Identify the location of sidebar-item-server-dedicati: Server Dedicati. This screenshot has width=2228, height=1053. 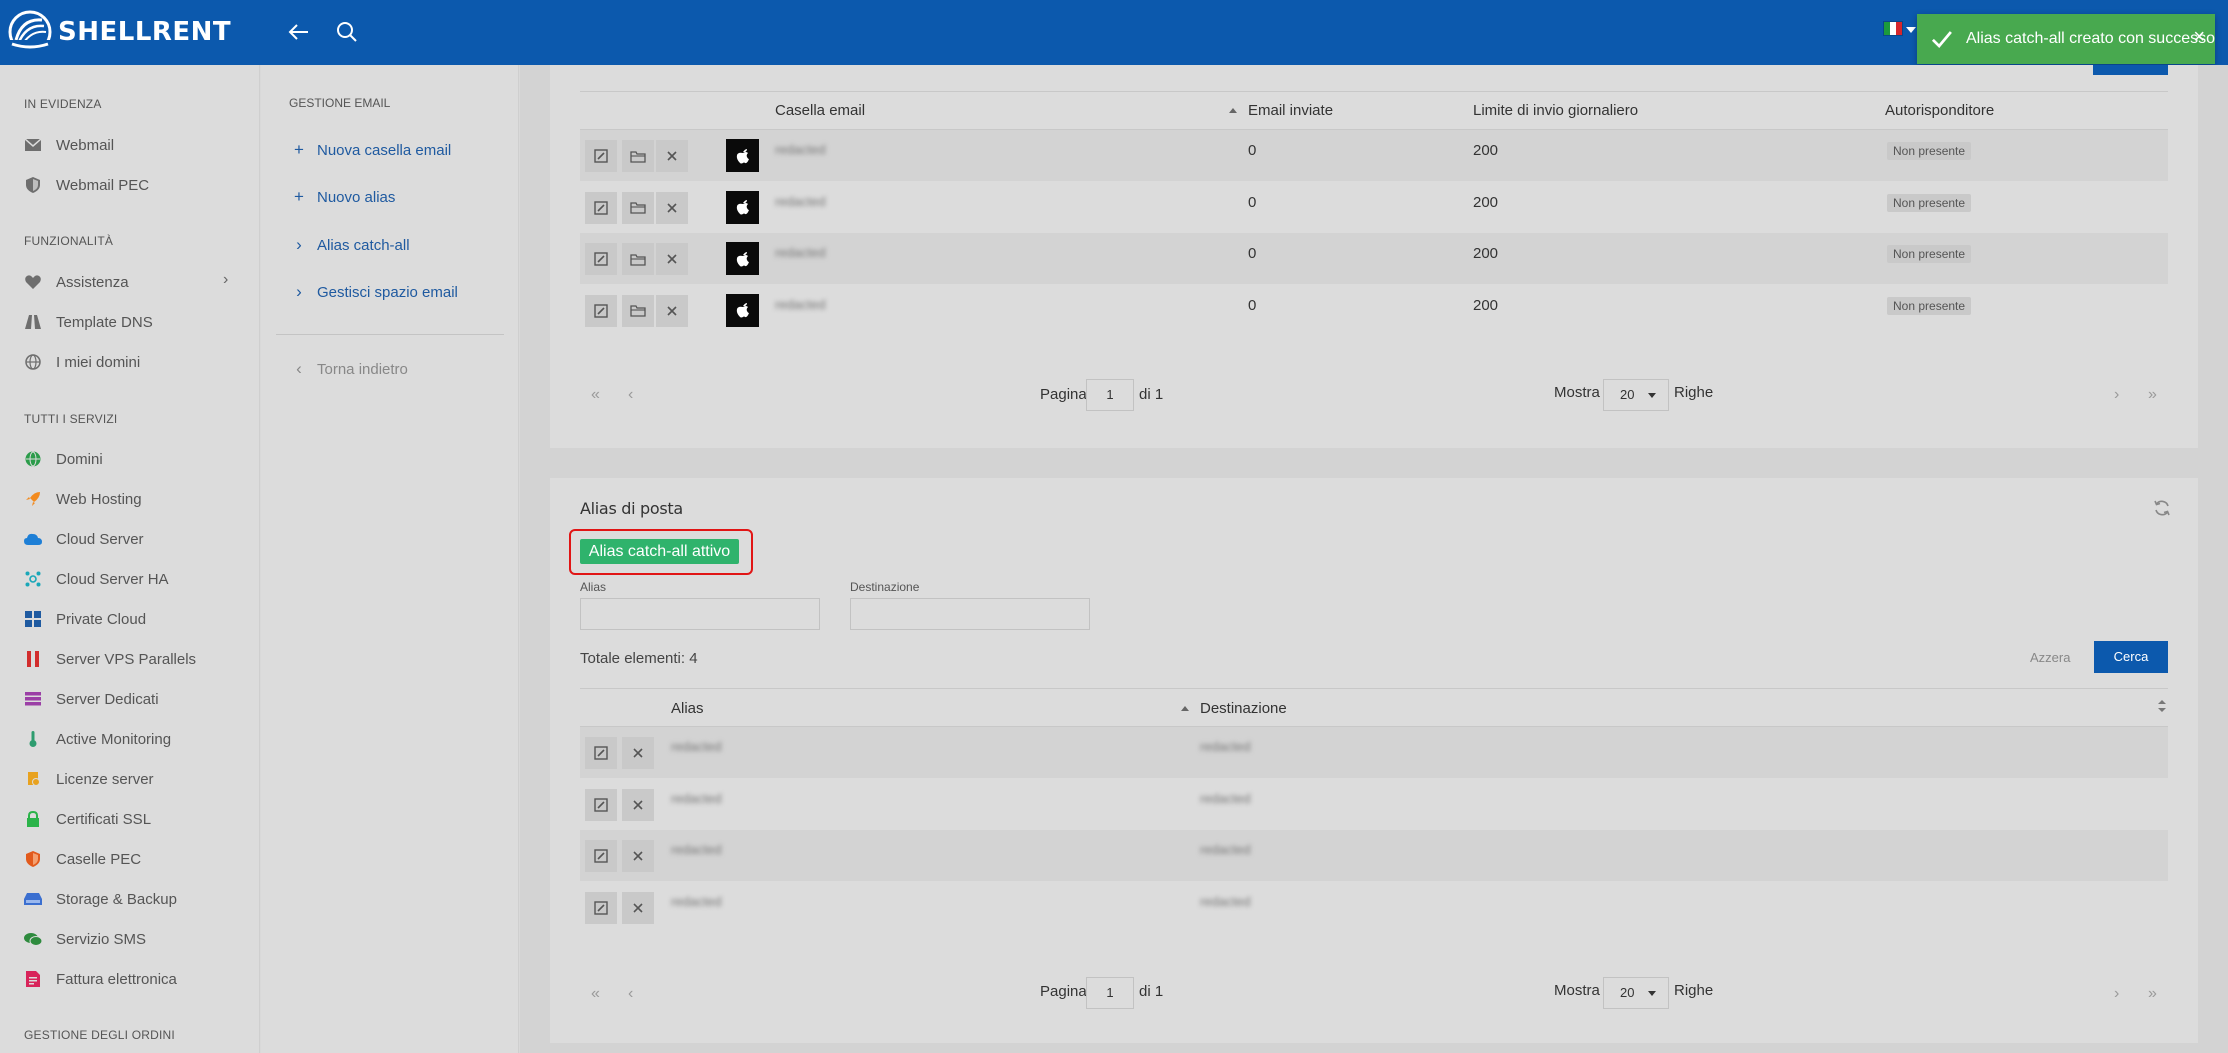
(91, 699).